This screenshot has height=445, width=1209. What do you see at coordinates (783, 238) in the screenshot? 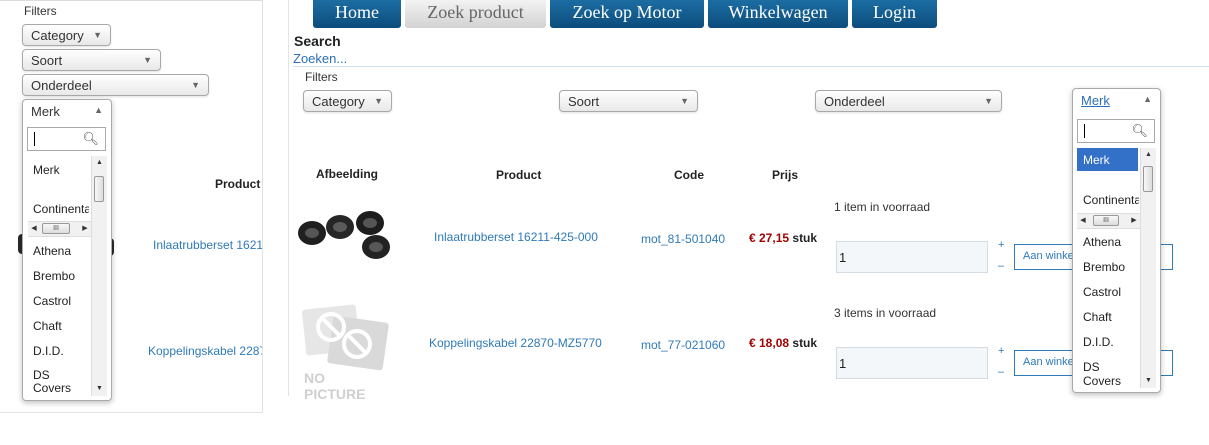
I see `product-price: € 27,15 stuk` at bounding box center [783, 238].